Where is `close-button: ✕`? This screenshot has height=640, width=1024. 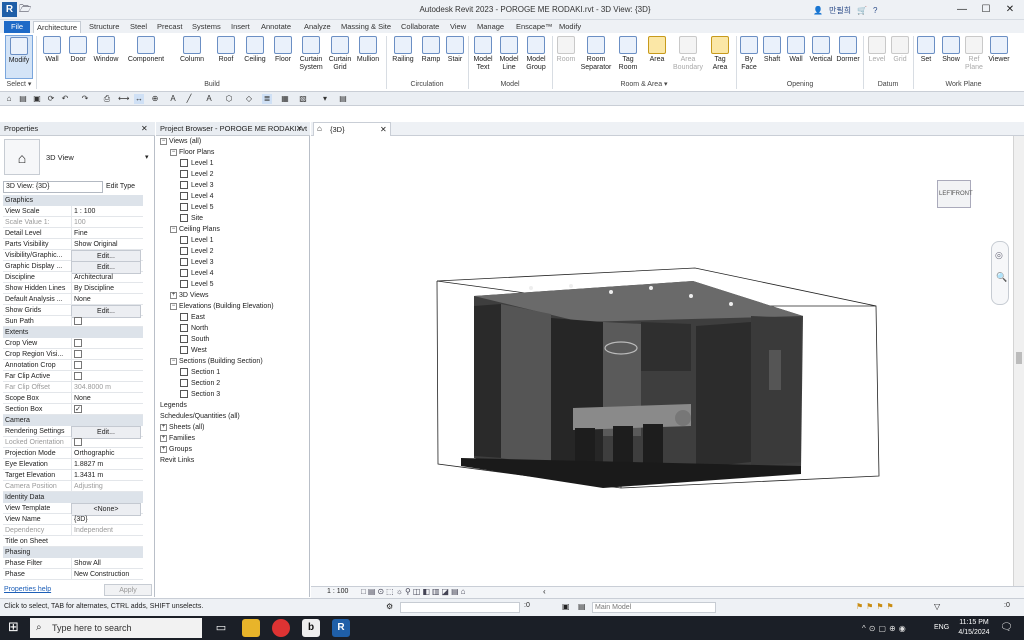 close-button: ✕ is located at coordinates (1010, 10).